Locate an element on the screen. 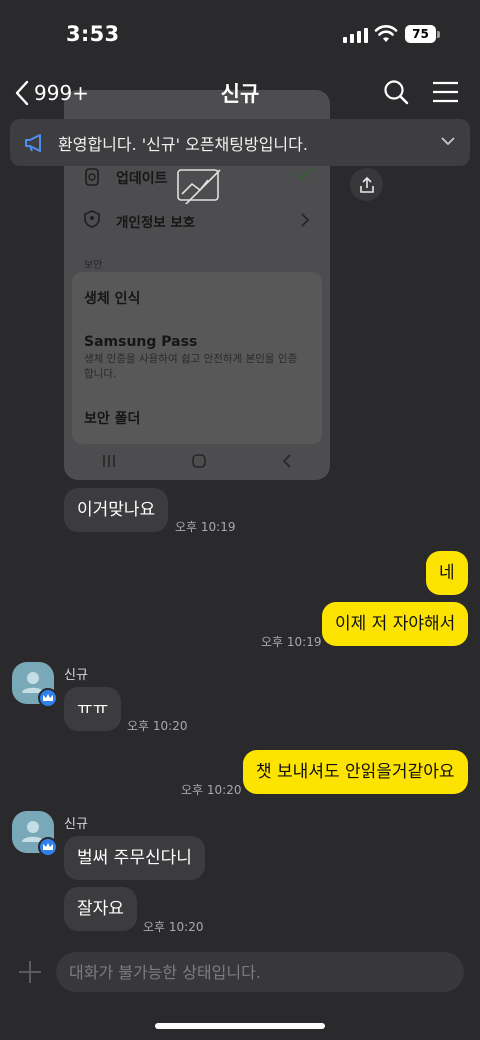 This screenshot has height=1040, width=480. back-button: 999+ is located at coordinates (51, 93).